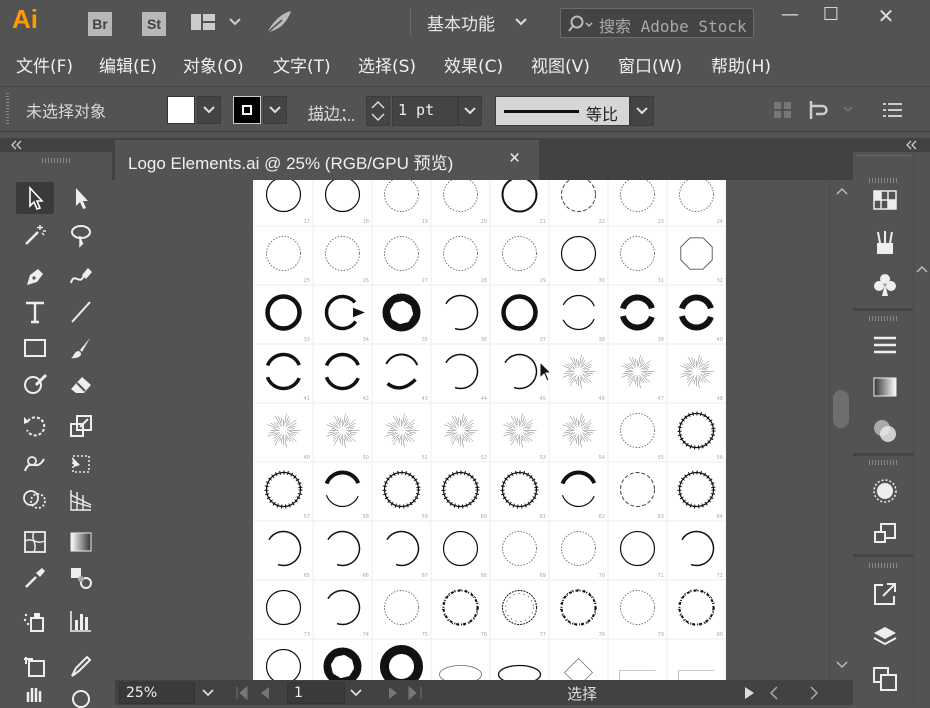 The image size is (930, 708). Describe the element at coordinates (885, 534) in the screenshot. I see `graphic-styles-panel-button` at that location.